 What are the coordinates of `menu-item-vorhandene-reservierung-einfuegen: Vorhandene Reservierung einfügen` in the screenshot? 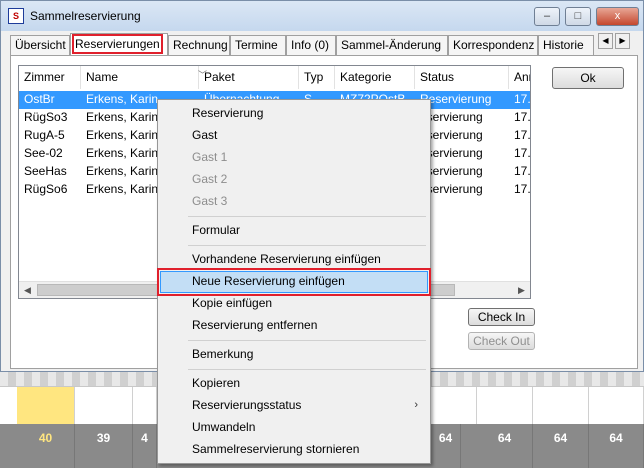 It's located at (294, 260).